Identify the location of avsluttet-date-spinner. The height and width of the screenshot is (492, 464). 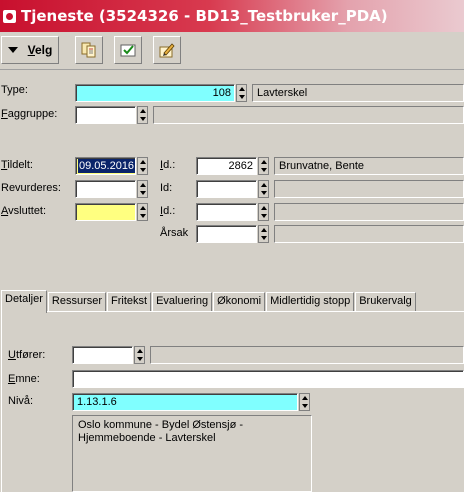
(142, 212).